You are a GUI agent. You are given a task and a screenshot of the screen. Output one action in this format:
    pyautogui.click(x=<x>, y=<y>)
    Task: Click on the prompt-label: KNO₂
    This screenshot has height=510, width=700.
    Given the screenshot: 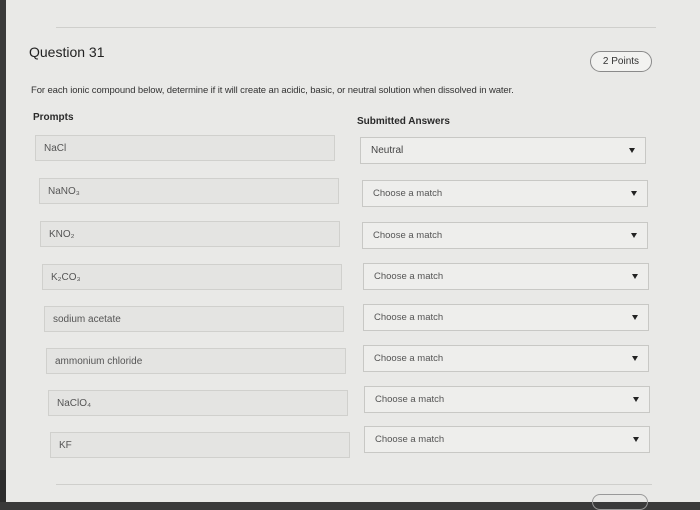 What is the action you would take?
    pyautogui.click(x=62, y=234)
    